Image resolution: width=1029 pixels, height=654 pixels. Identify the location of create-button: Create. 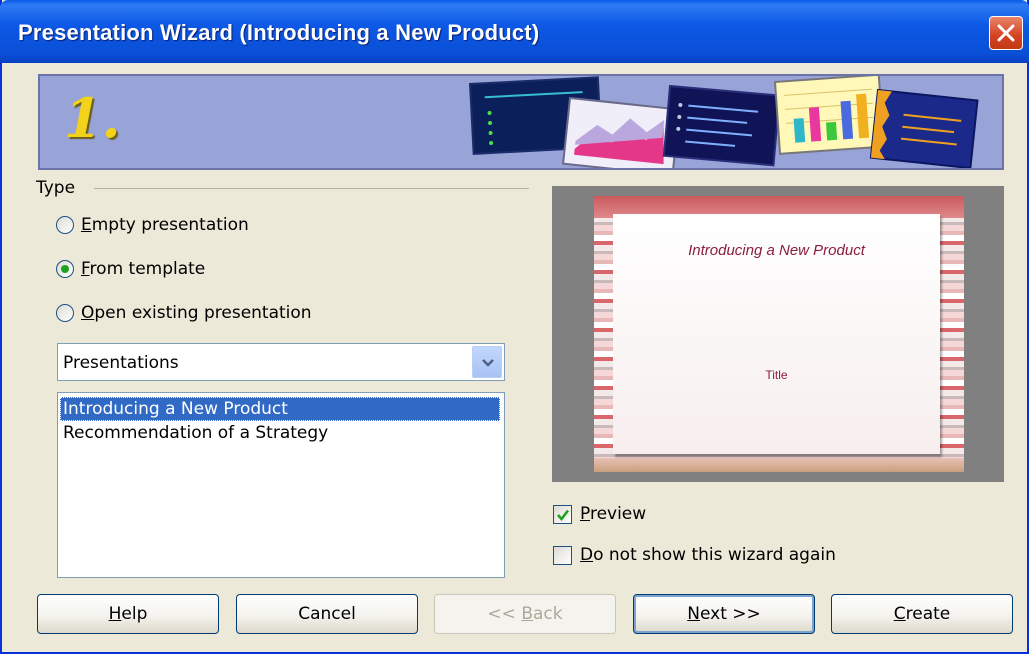
(922, 614).